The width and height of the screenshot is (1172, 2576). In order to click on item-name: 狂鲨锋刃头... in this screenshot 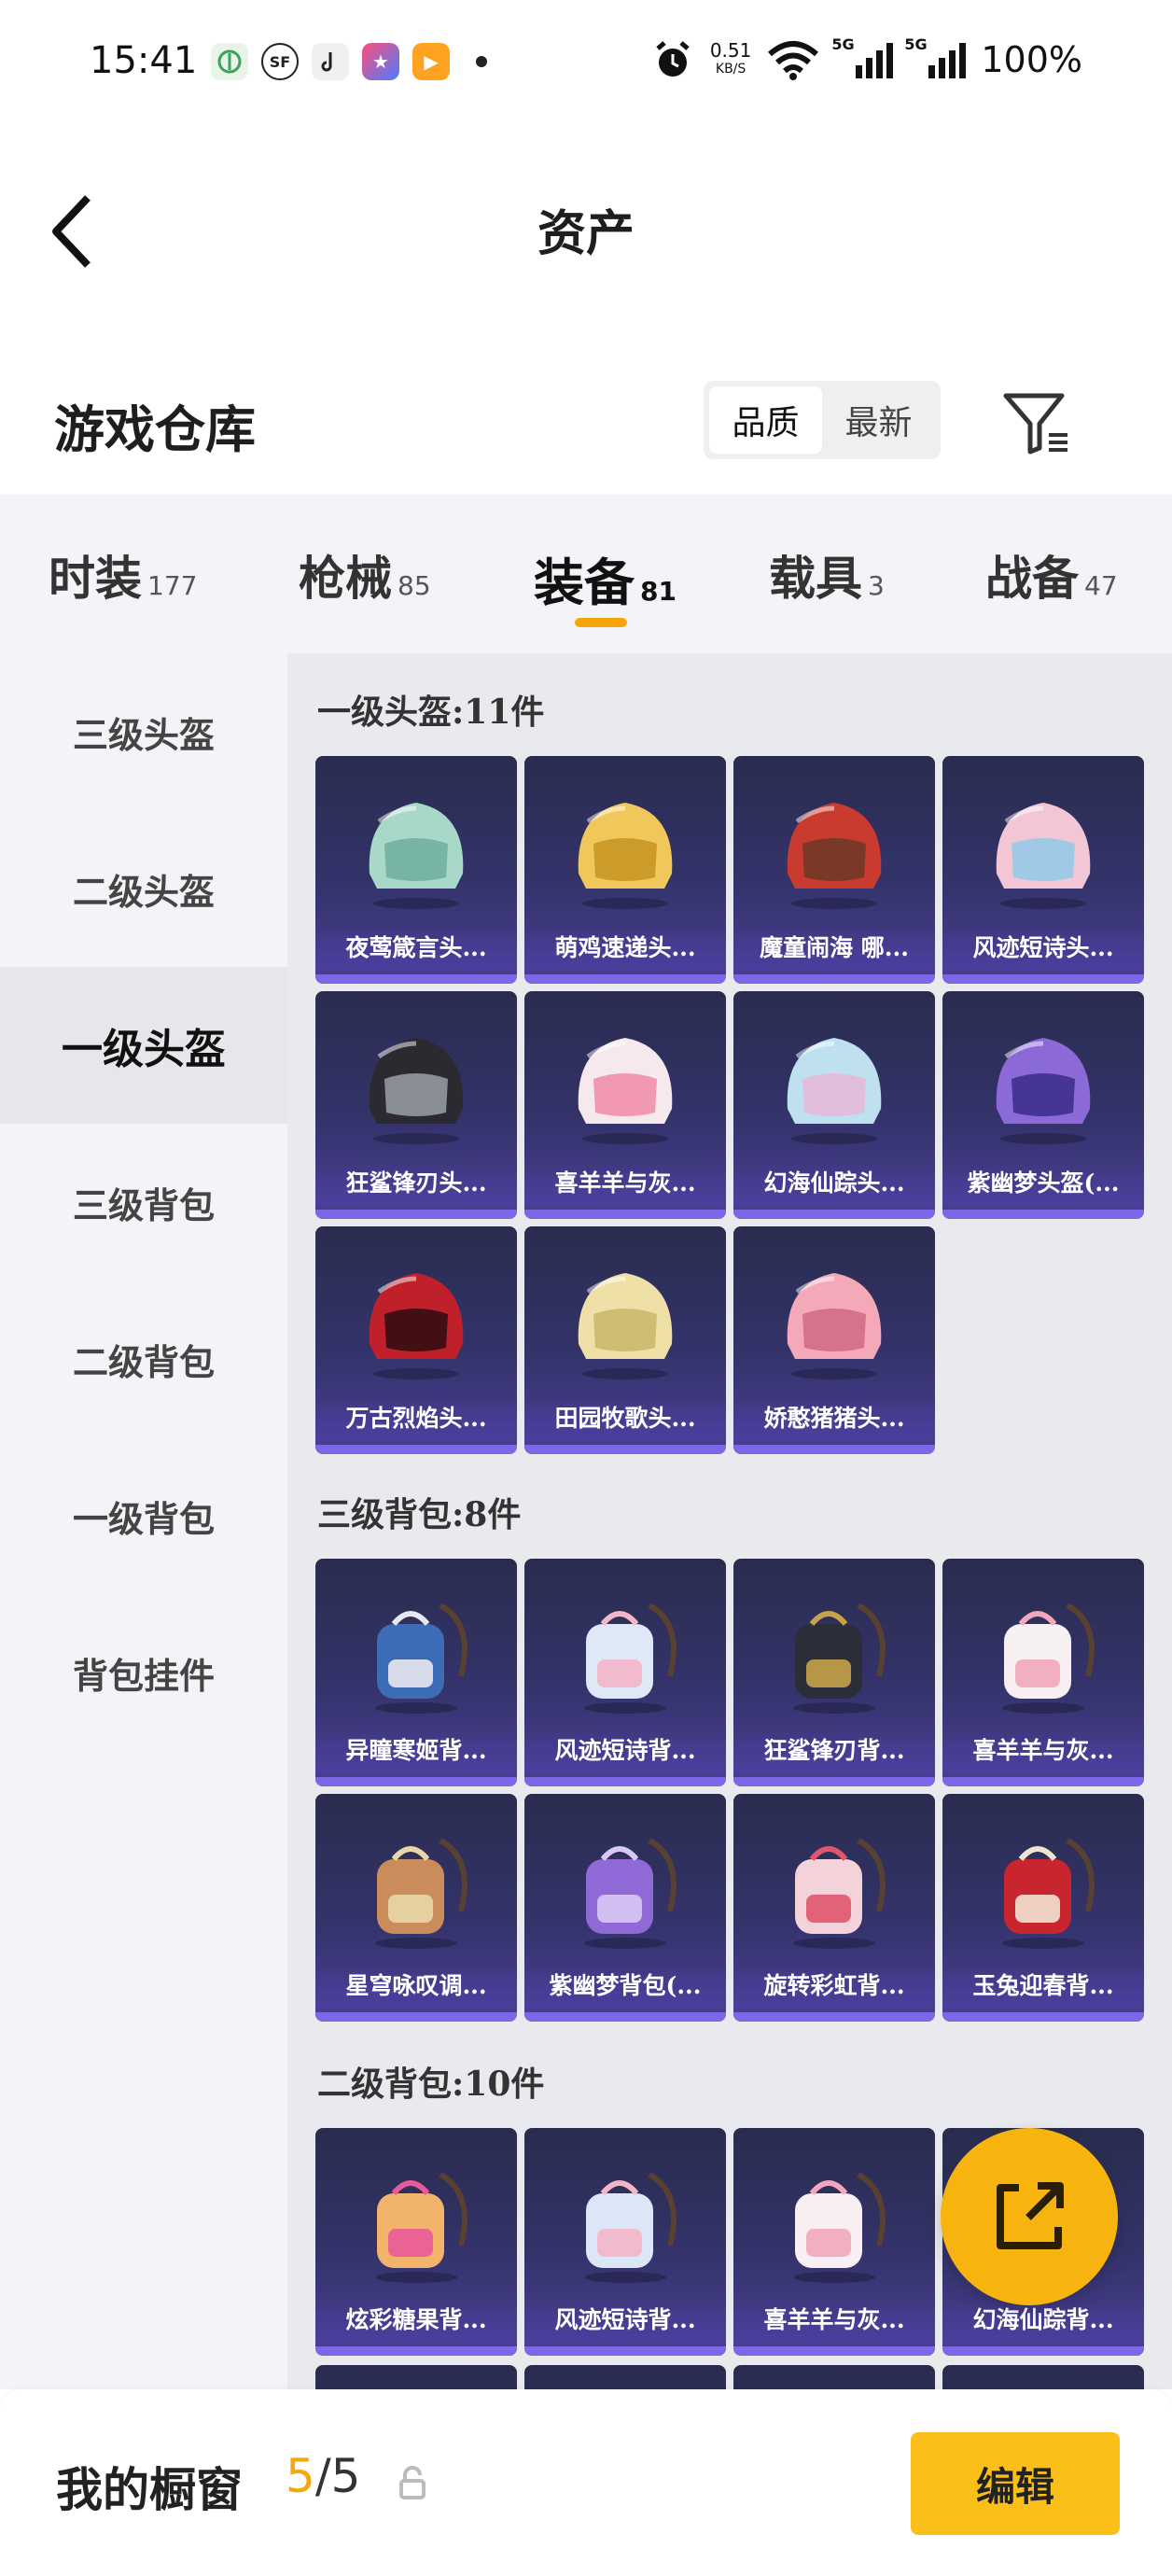, I will do `click(416, 1183)`.